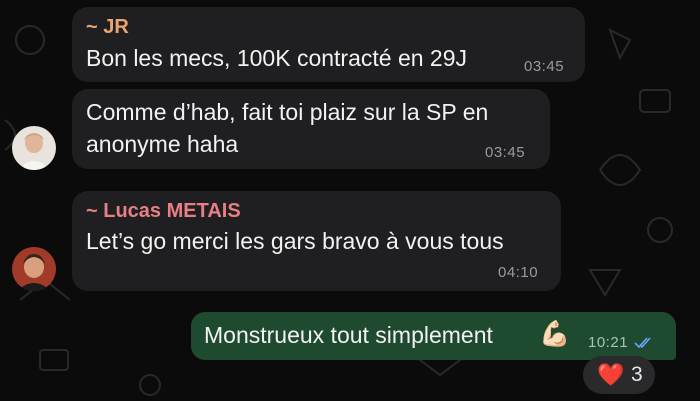 This screenshot has height=401, width=700. Describe the element at coordinates (162, 144) in the screenshot. I see `message-text-line-2: anonyme haha` at that location.